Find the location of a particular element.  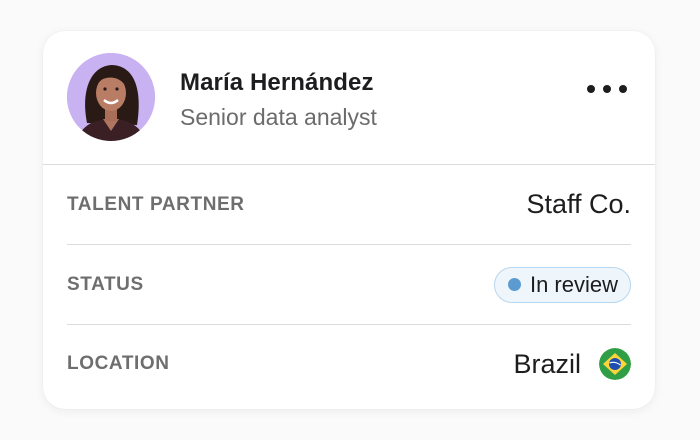

status-text: In review is located at coordinates (573, 284).